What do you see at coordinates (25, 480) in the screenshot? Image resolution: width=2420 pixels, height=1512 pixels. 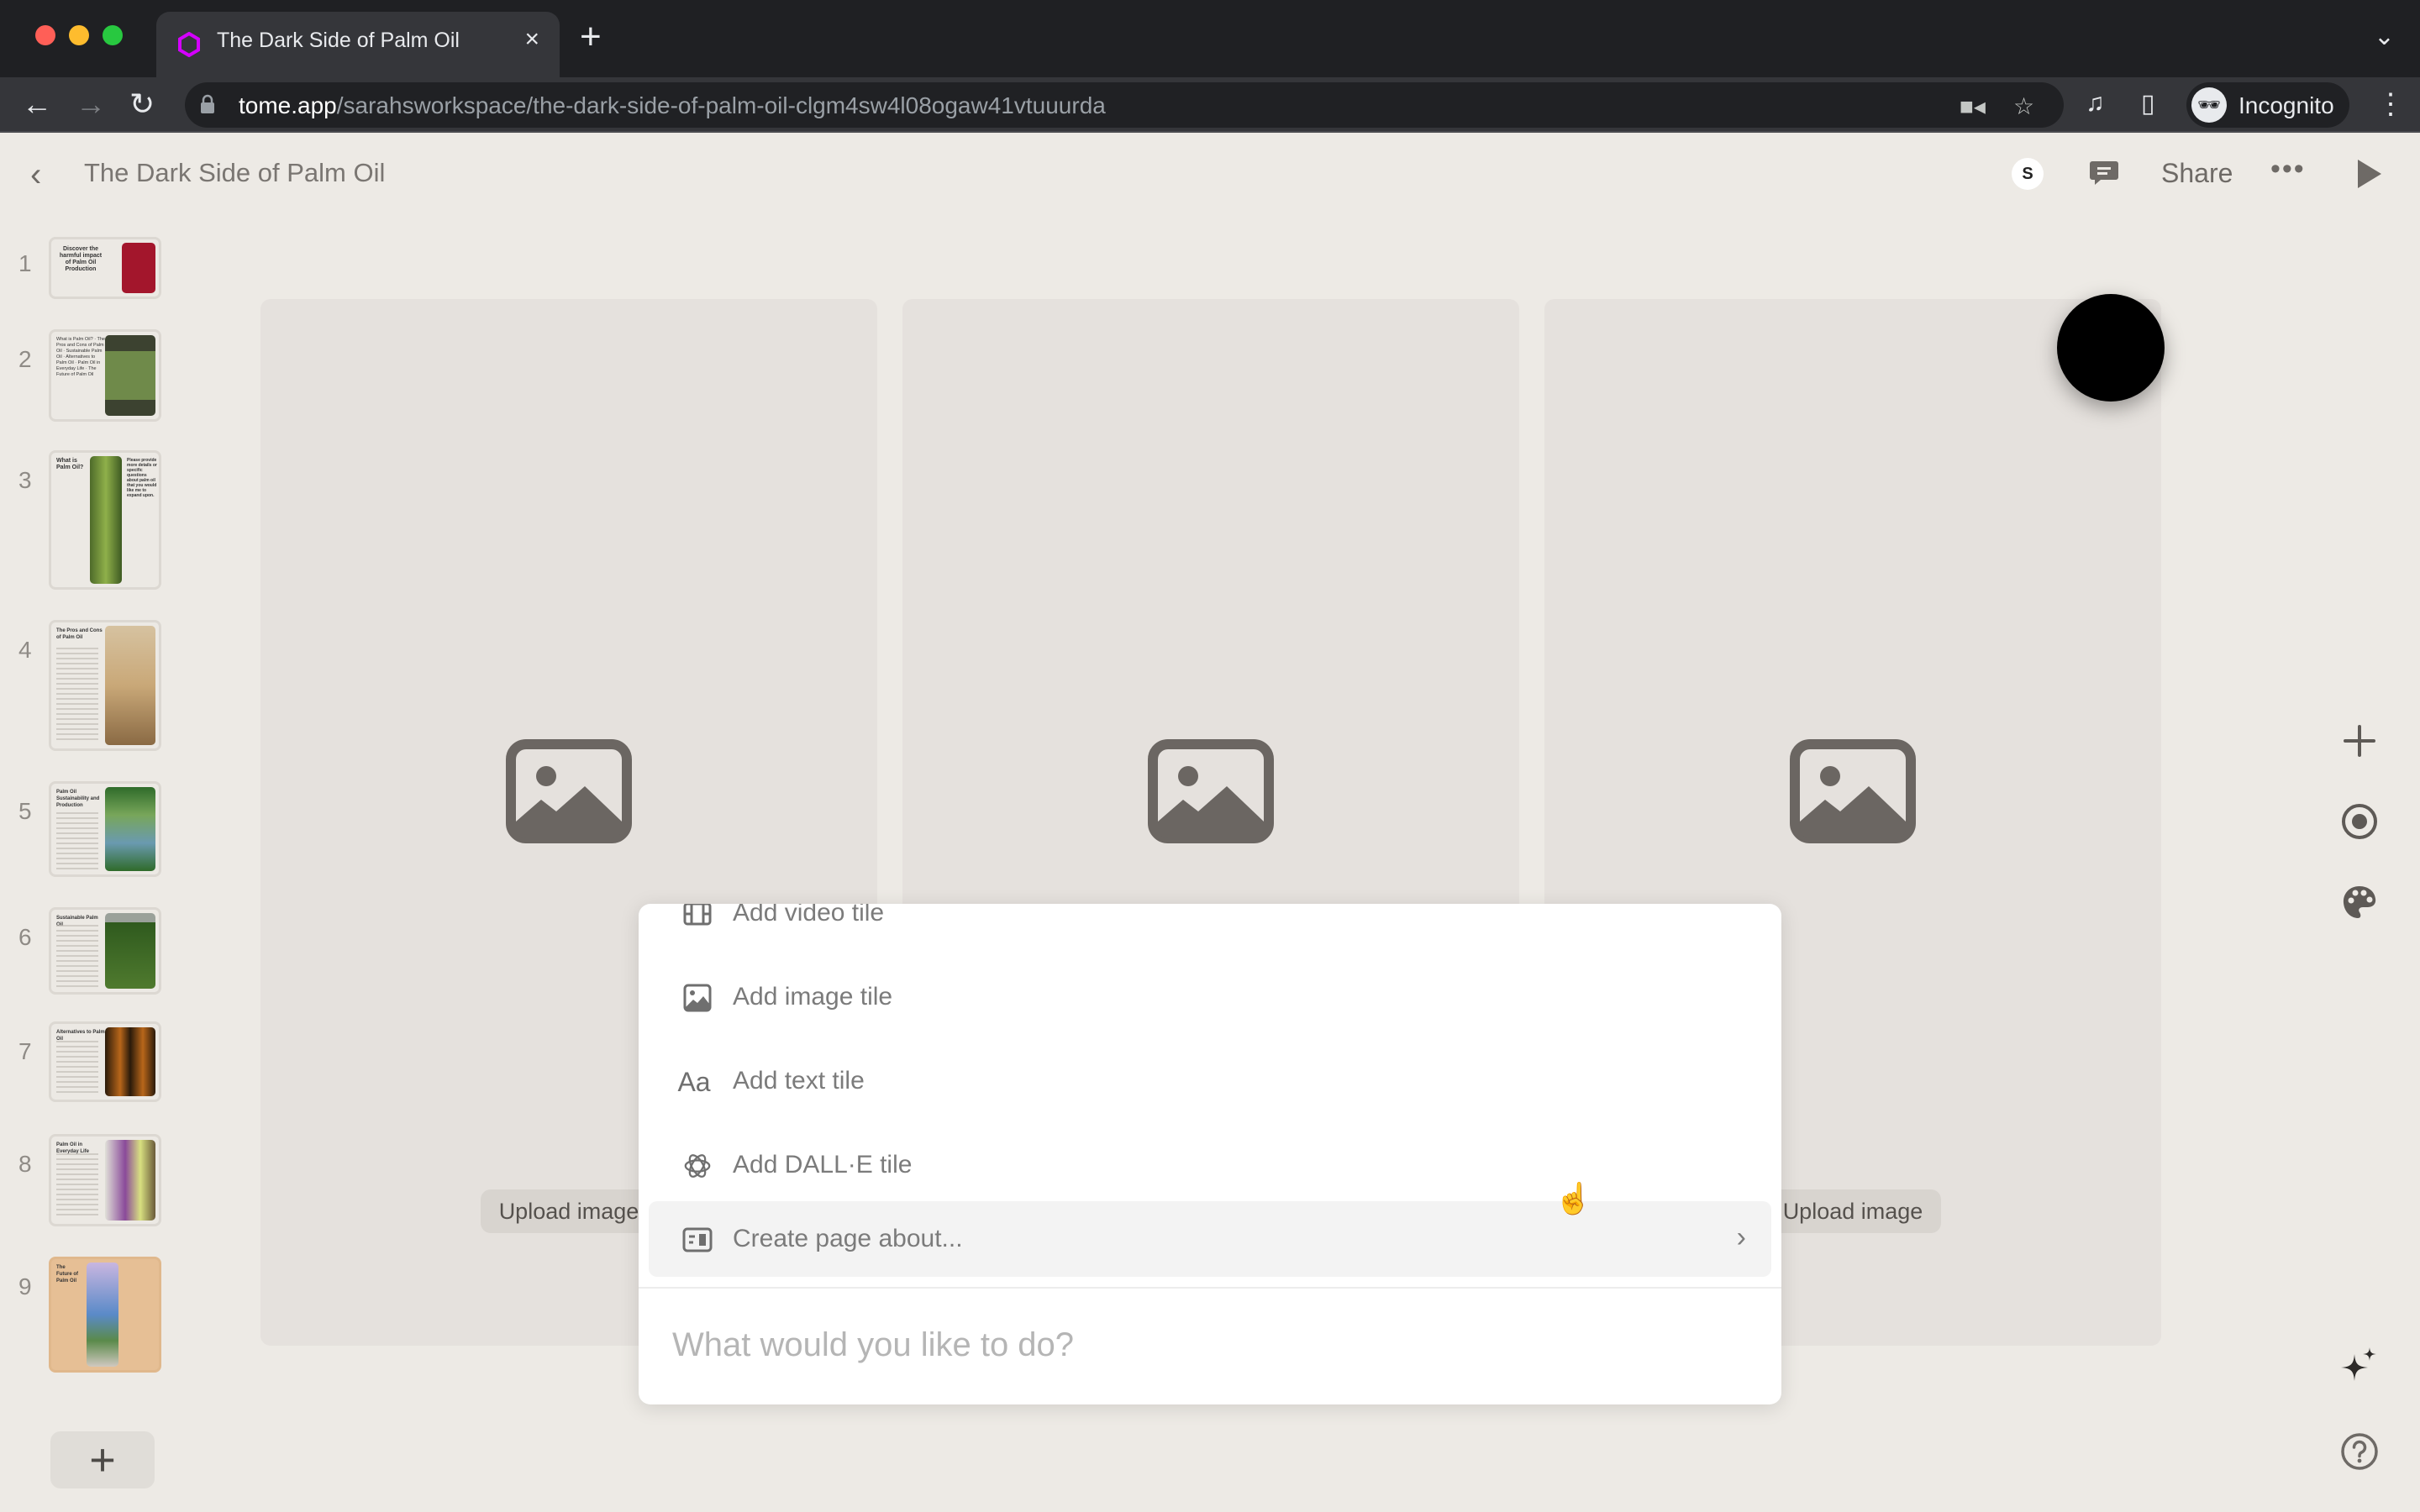 I see `slide-number: 3` at bounding box center [25, 480].